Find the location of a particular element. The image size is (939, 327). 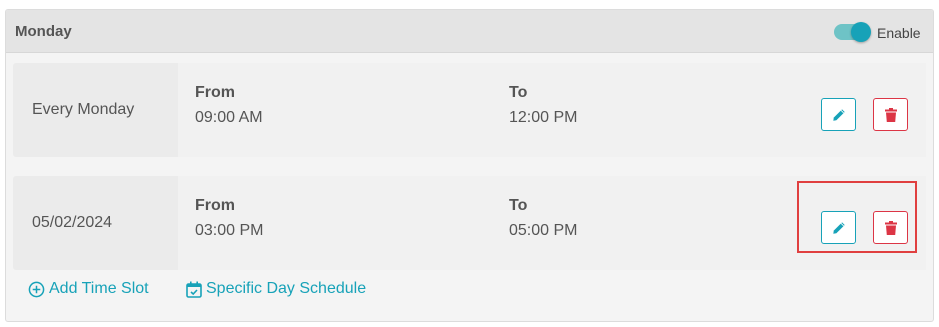

toggle-knob is located at coordinates (861, 32).